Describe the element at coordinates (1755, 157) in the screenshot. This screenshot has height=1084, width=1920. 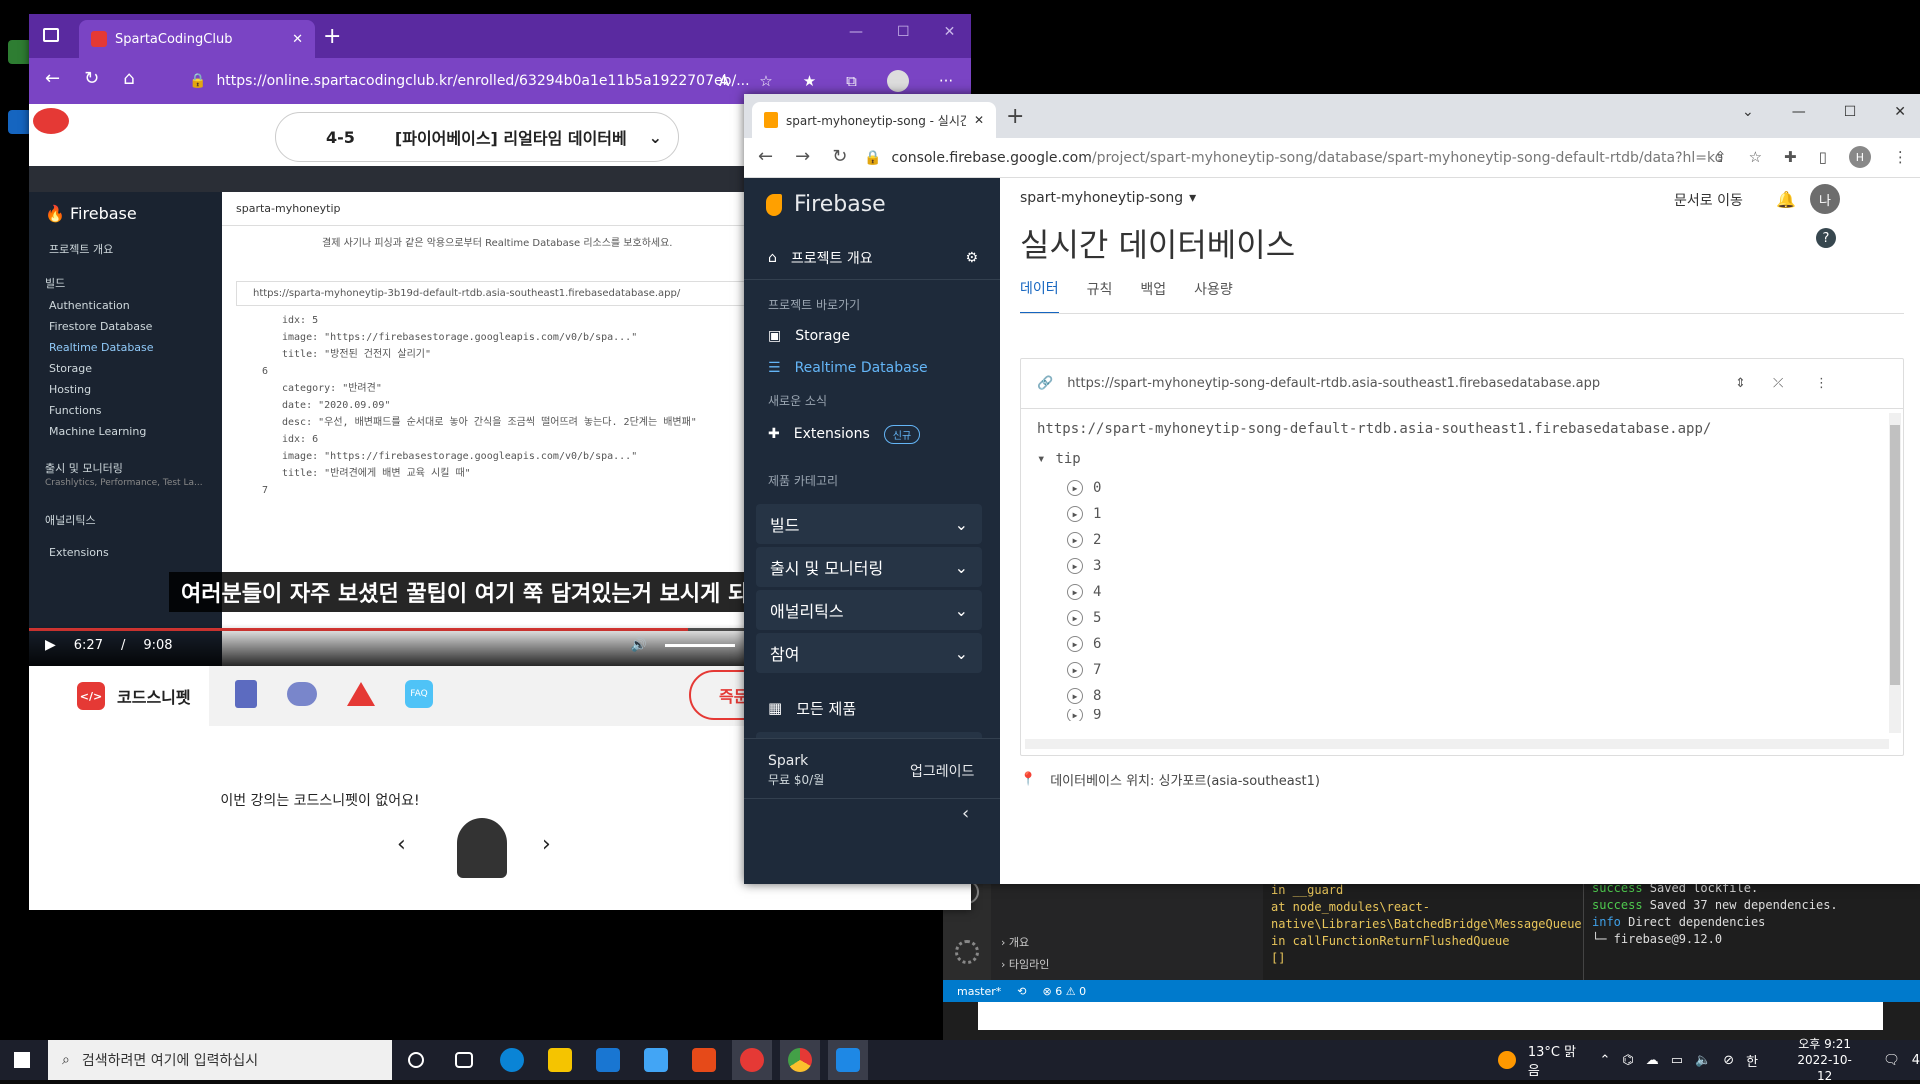
I see `bookmark-star-icon: ☆` at that location.